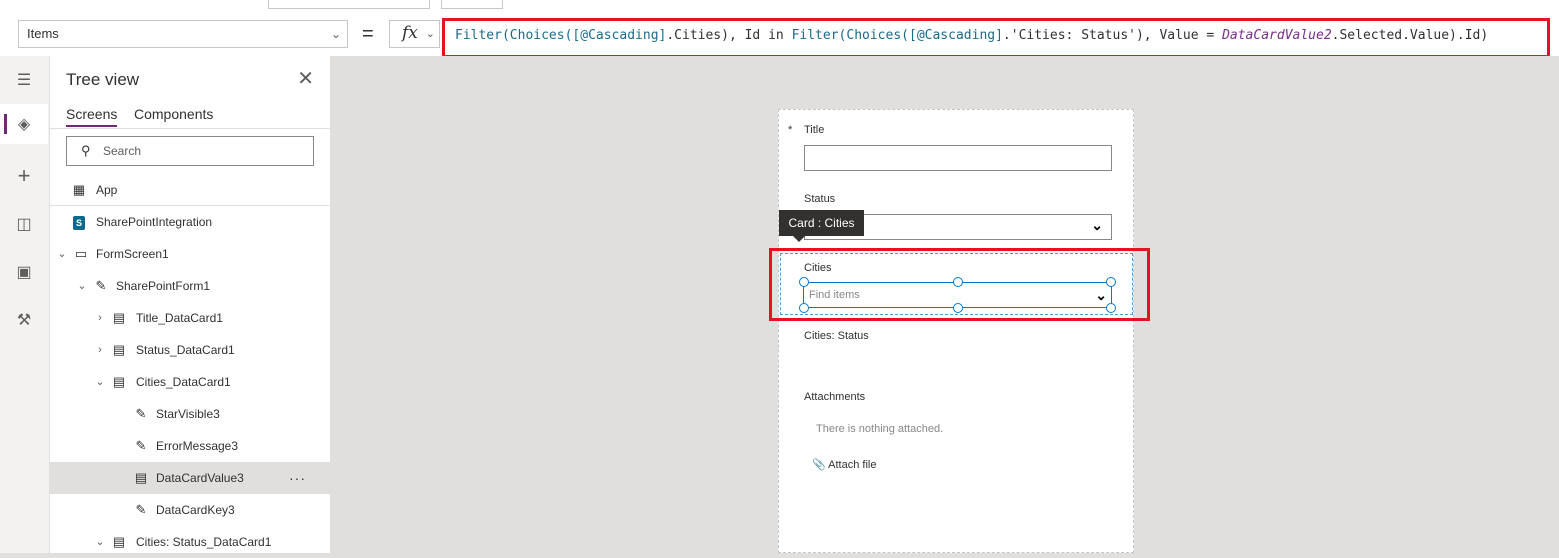  What do you see at coordinates (190, 190) in the screenshot?
I see `tree-node-app: ▦ App` at bounding box center [190, 190].